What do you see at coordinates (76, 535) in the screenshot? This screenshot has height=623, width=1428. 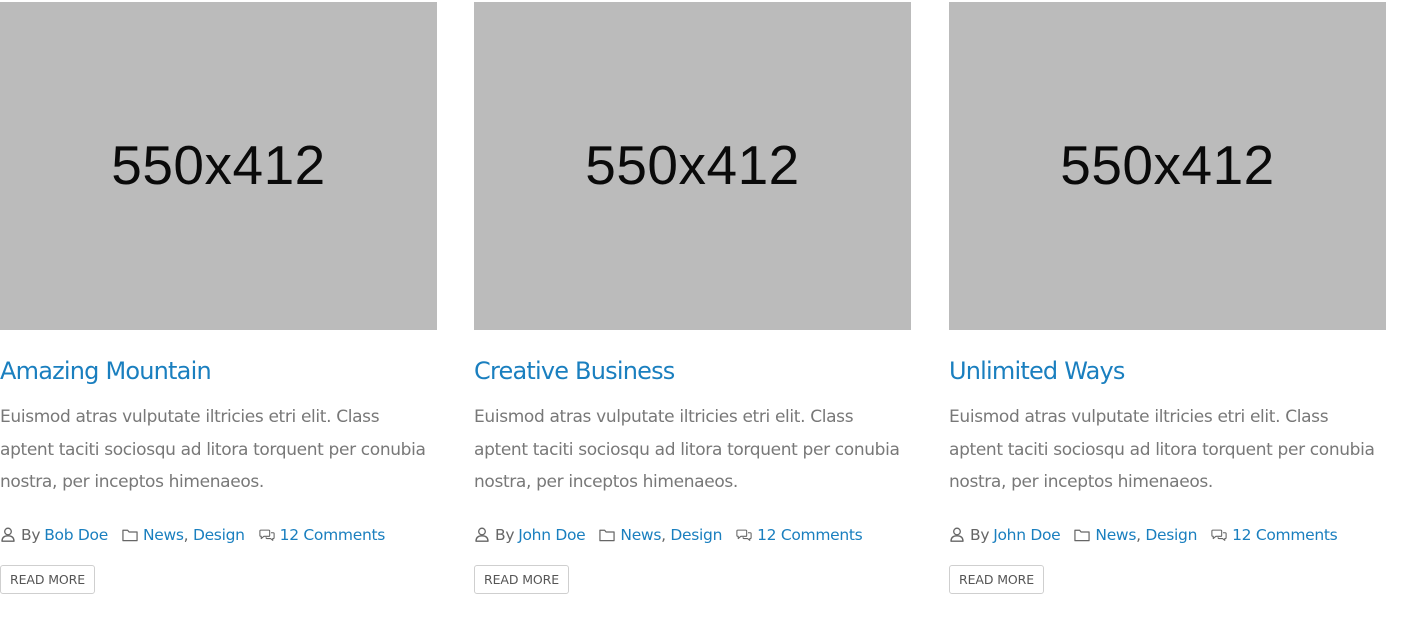 I see `author-link: Bob Doe` at bounding box center [76, 535].